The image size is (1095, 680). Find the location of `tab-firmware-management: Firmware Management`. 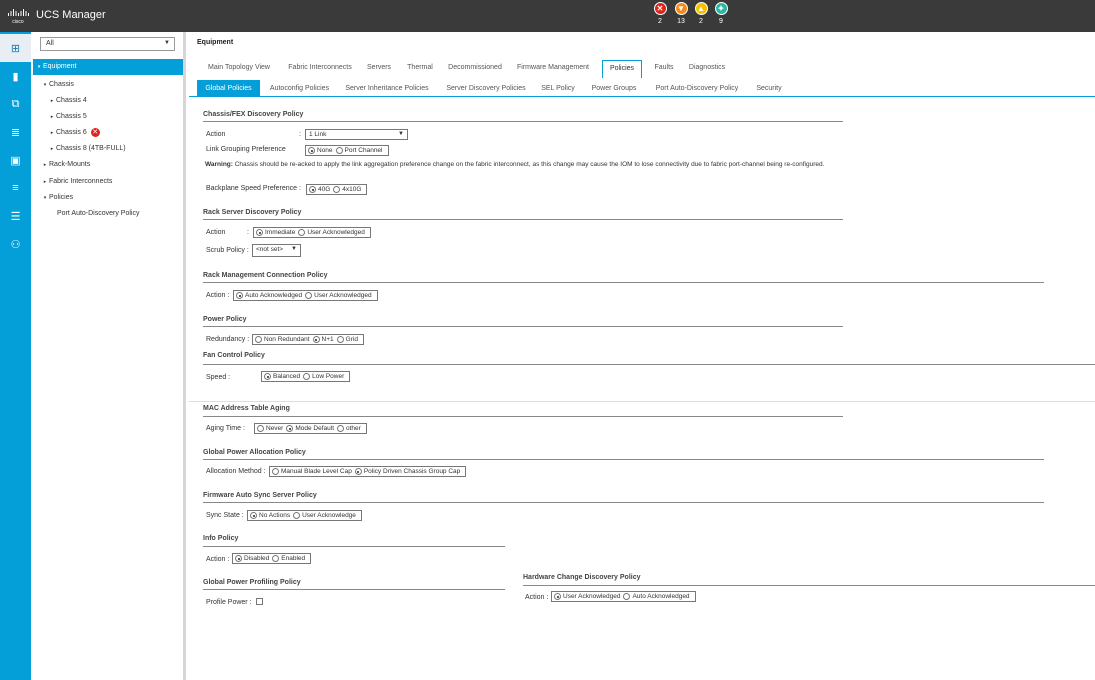

tab-firmware-management: Firmware Management is located at coordinates (553, 69).